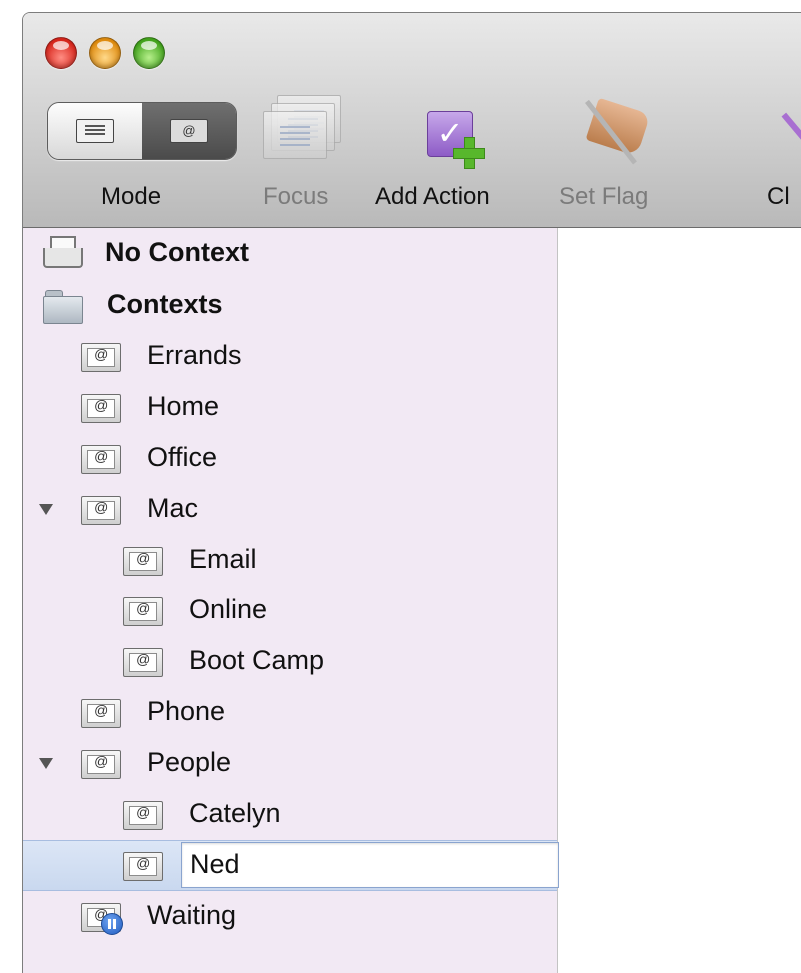 The height and width of the screenshot is (973, 801). Describe the element at coordinates (61, 53) in the screenshot. I see `close-window-button` at that location.